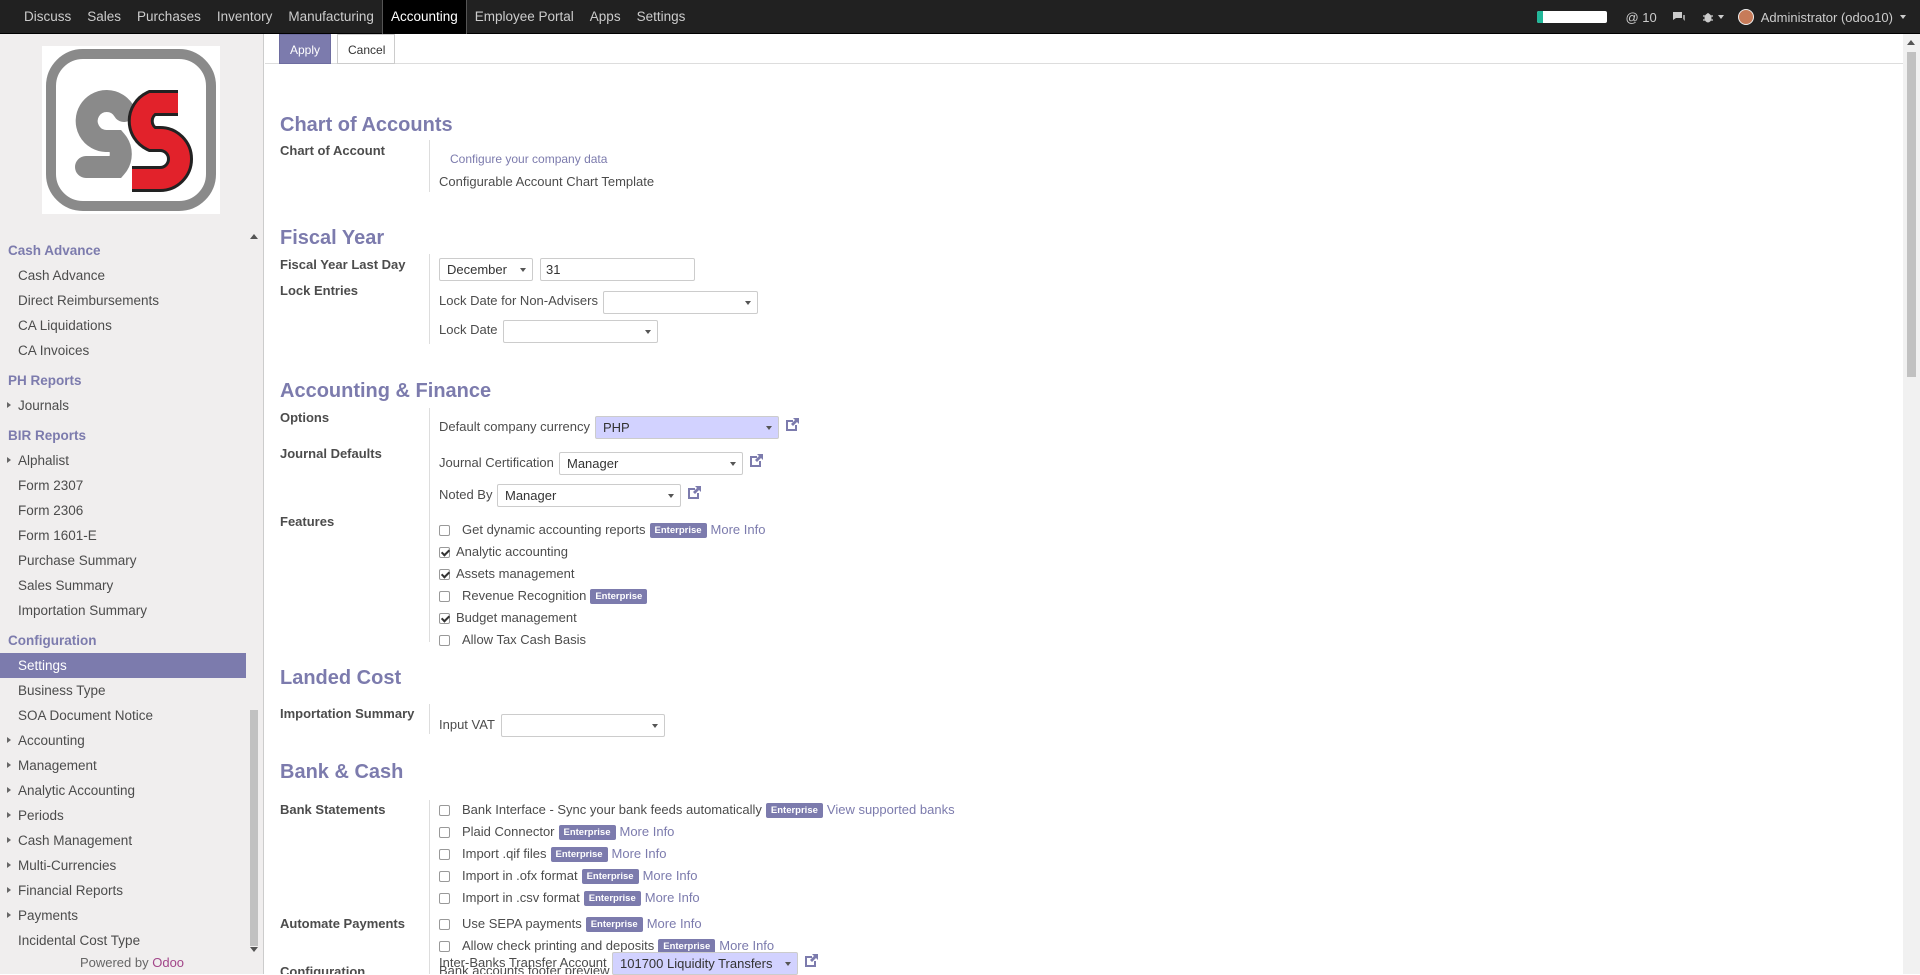  Describe the element at coordinates (123, 715) in the screenshot. I see `sidebar-item: SOA Document Notice` at that location.